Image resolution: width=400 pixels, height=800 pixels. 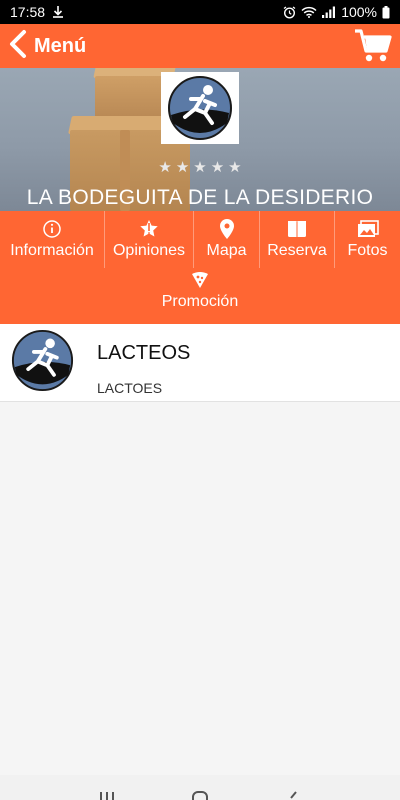 I want to click on wifi-icon, so click(x=309, y=12).